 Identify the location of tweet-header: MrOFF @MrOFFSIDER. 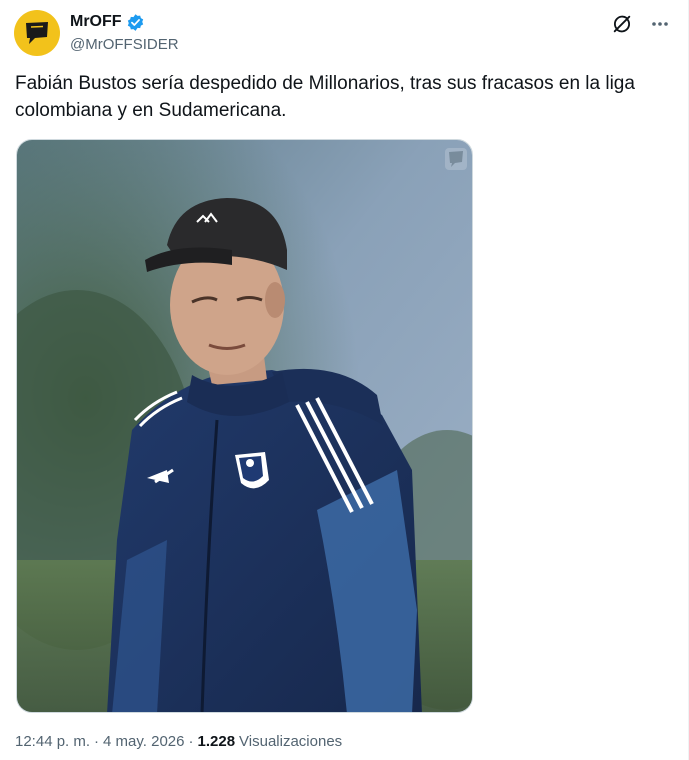
(344, 32).